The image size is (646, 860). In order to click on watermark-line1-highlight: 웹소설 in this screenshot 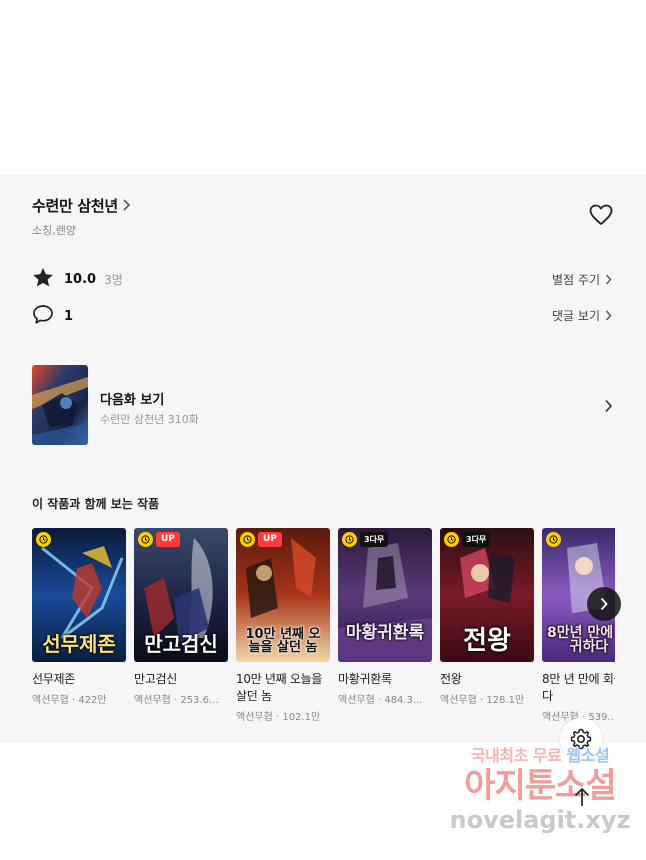, I will do `click(588, 755)`.